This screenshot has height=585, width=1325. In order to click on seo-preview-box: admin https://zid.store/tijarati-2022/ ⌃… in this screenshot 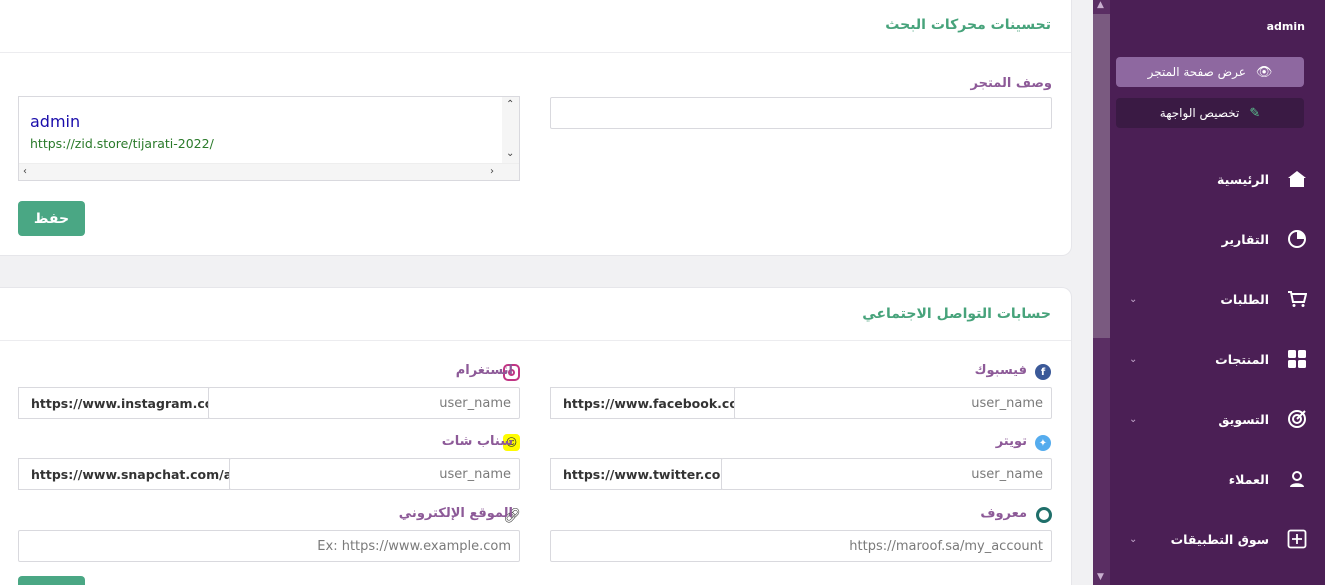, I will do `click(269, 138)`.